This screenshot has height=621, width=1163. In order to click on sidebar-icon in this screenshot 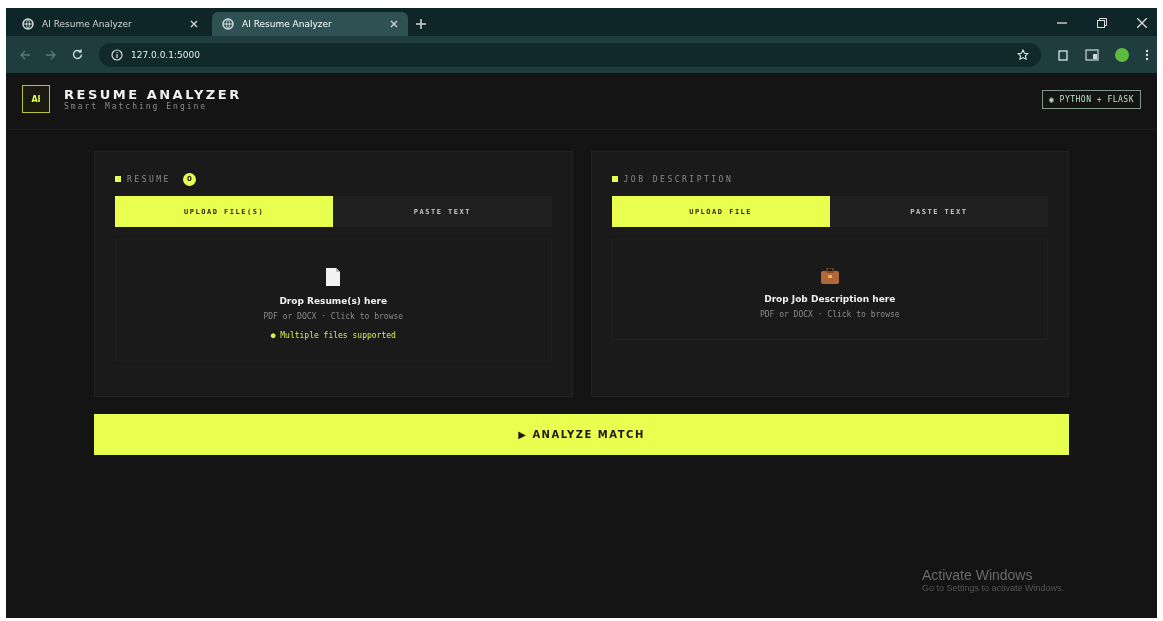, I will do `click(1092, 54)`.